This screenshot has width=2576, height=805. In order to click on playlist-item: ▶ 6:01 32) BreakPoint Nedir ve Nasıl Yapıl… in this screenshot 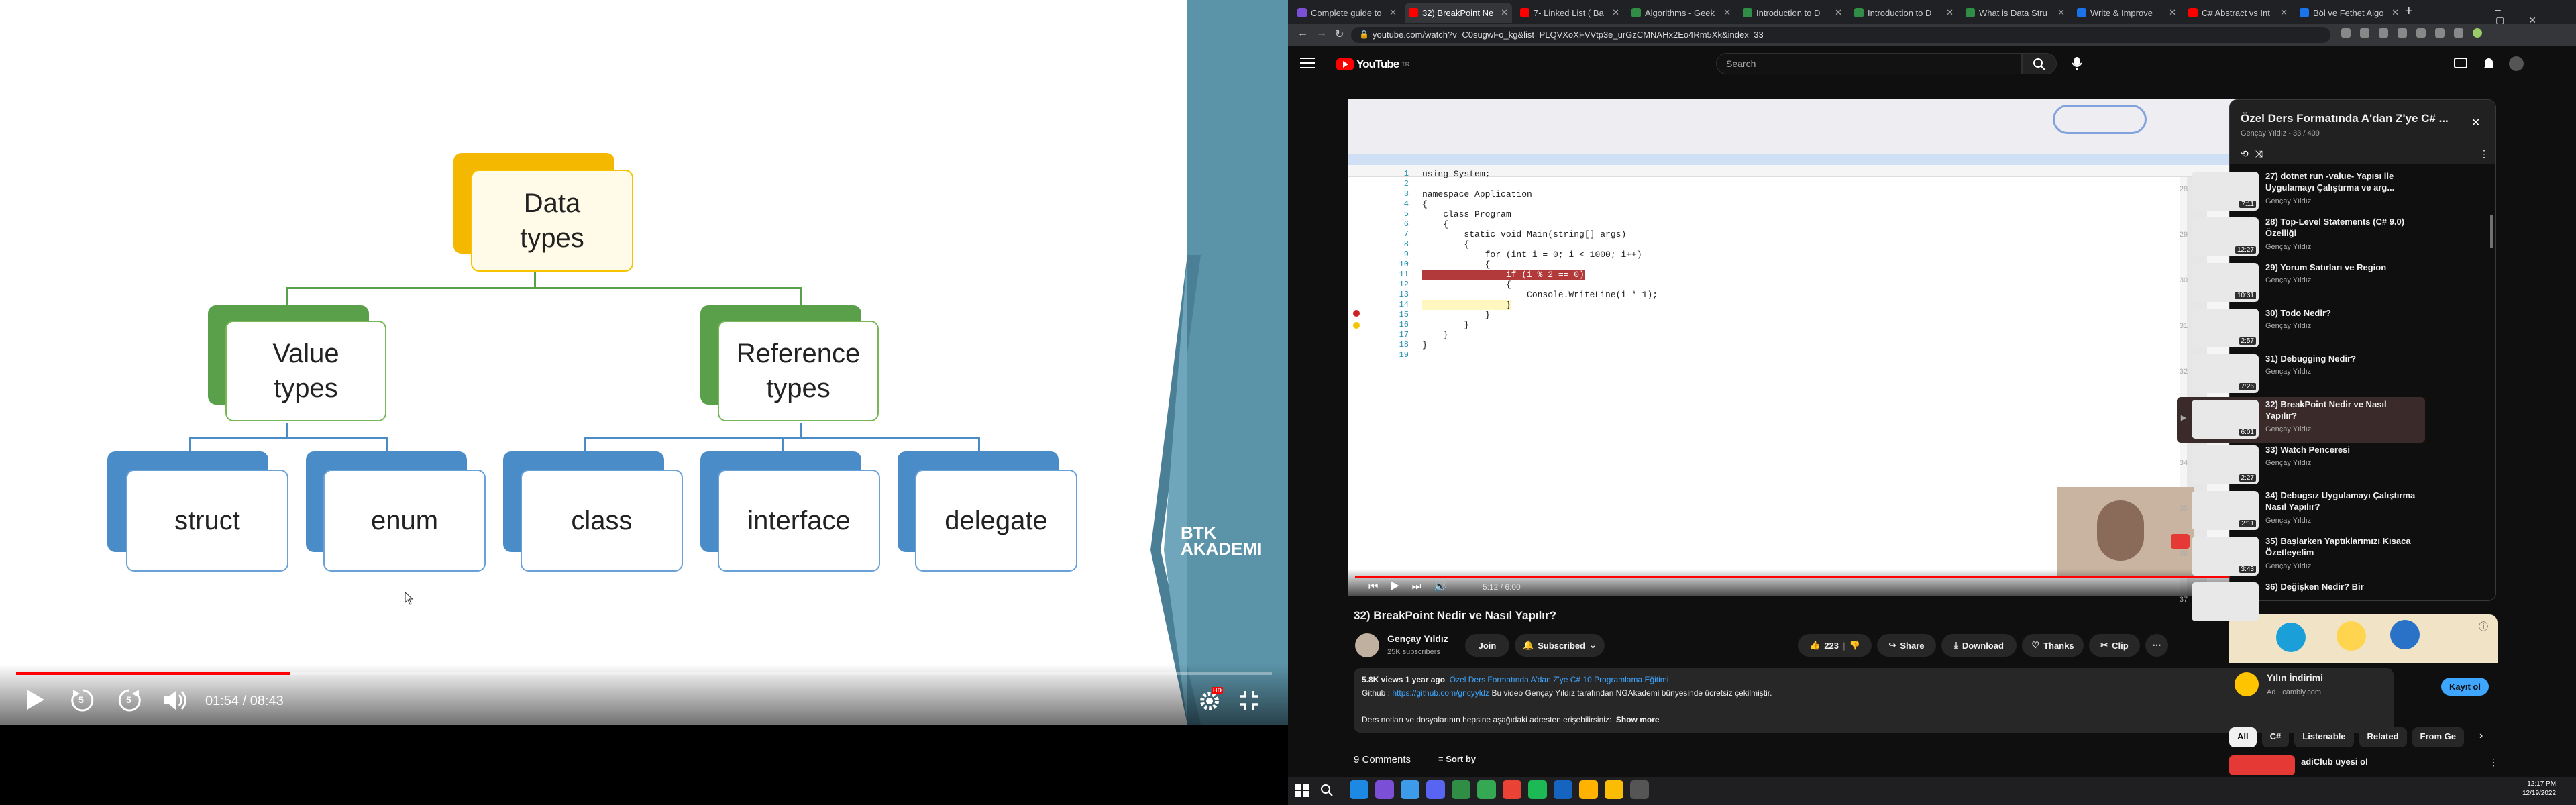, I will do `click(2301, 420)`.